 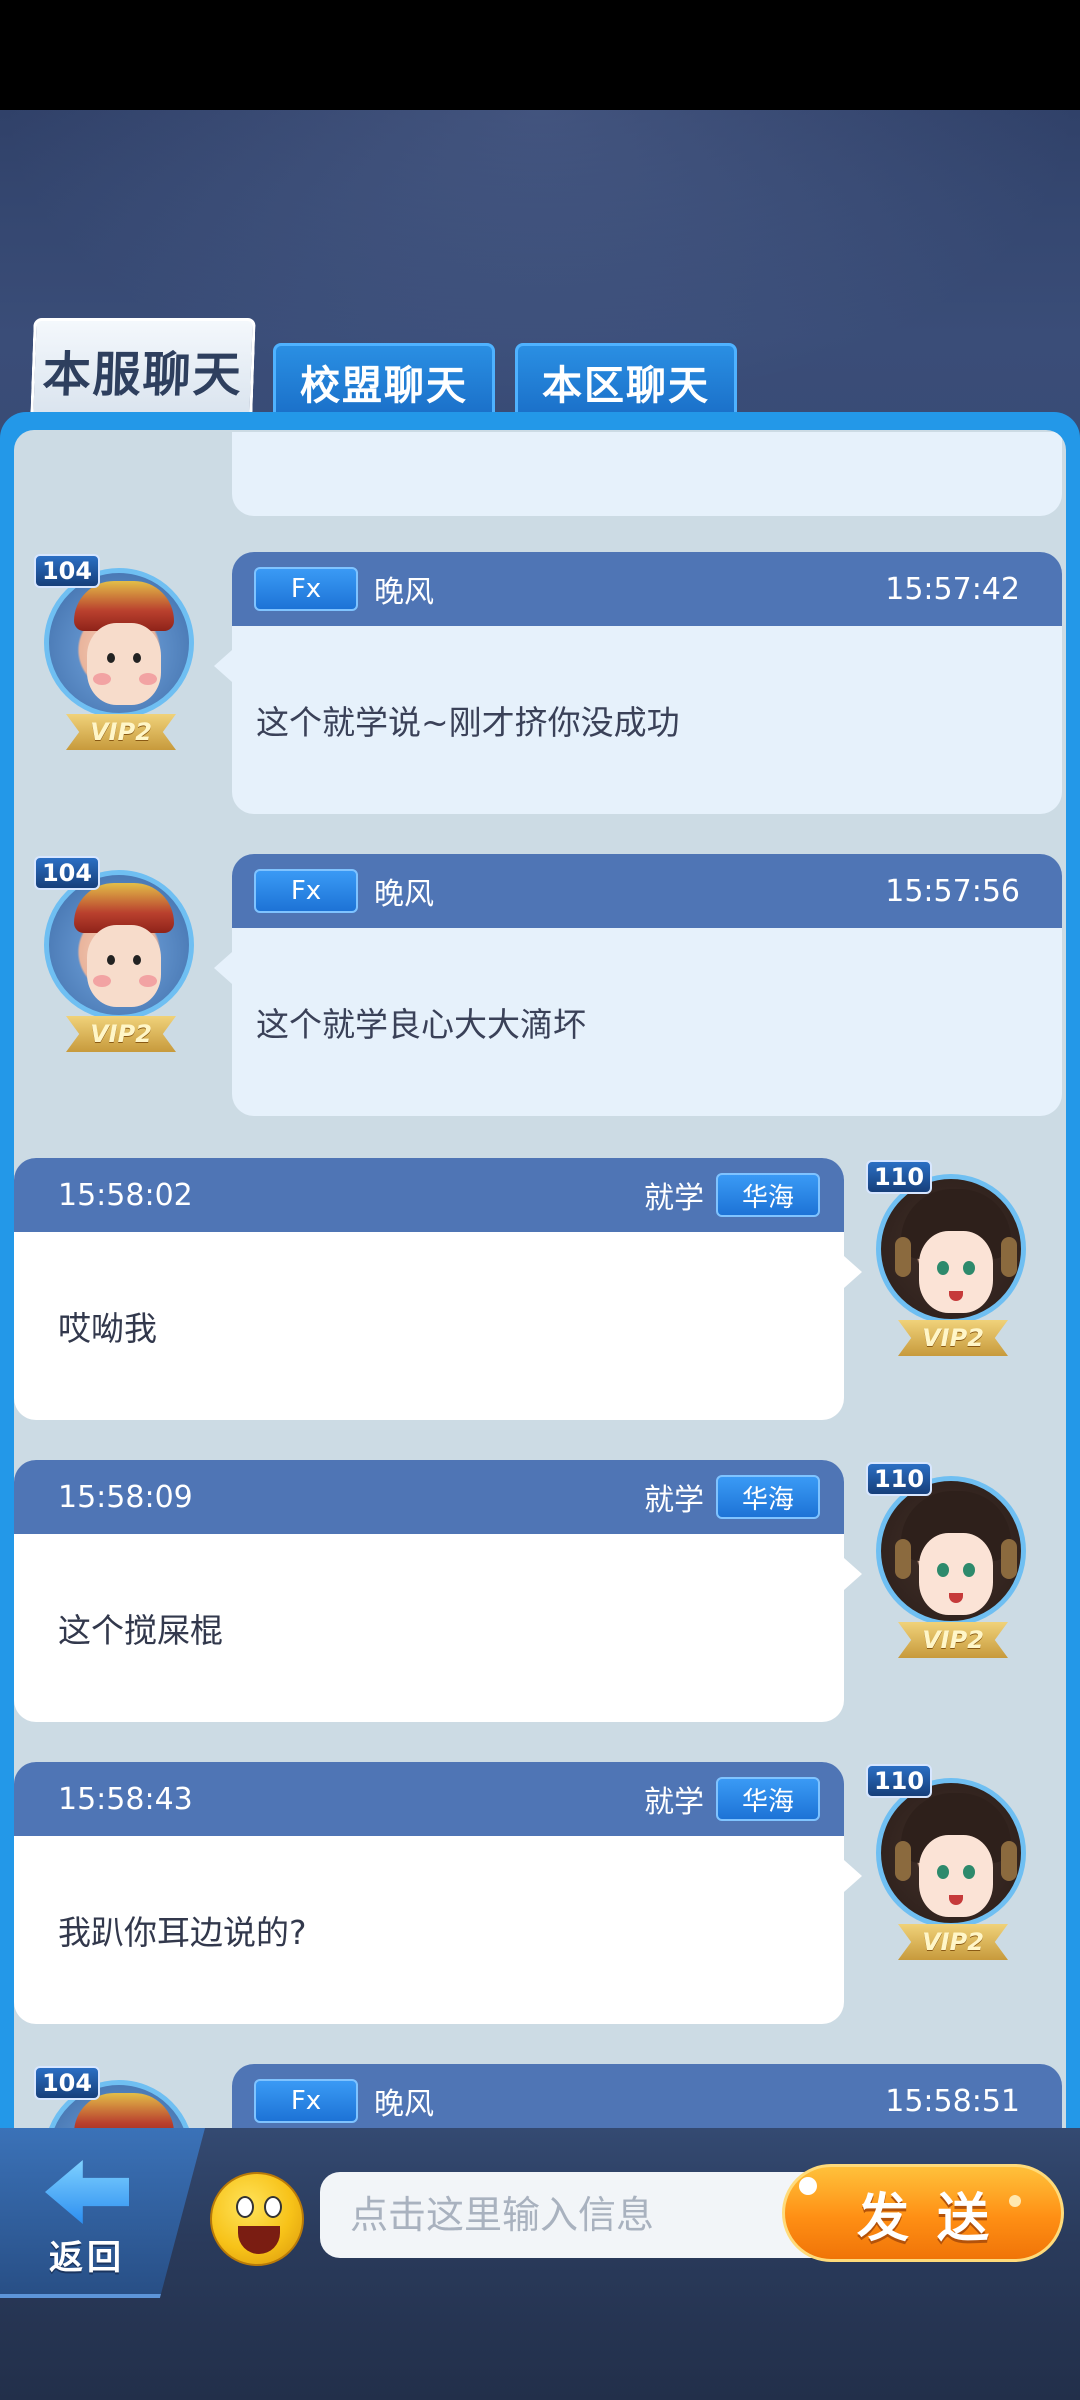 I want to click on message-text: 哎呦我, so click(x=107, y=1328).